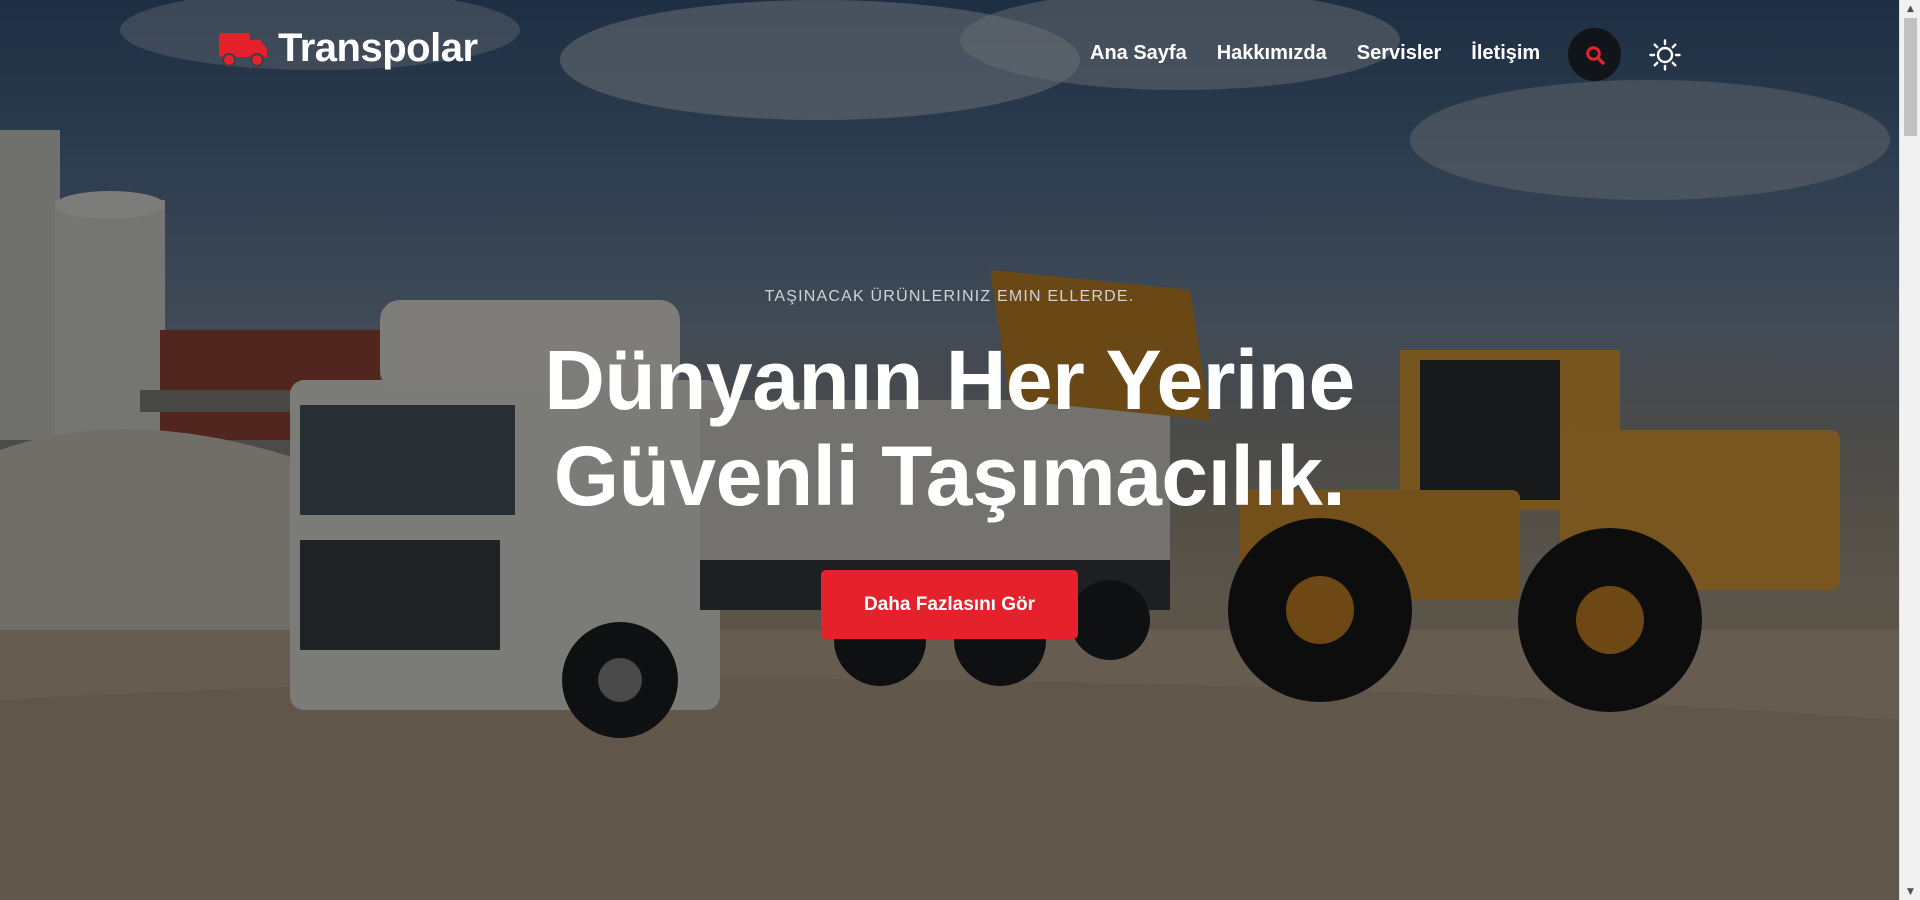  Describe the element at coordinates (1910, 77) in the screenshot. I see `scroll-thumb` at that location.